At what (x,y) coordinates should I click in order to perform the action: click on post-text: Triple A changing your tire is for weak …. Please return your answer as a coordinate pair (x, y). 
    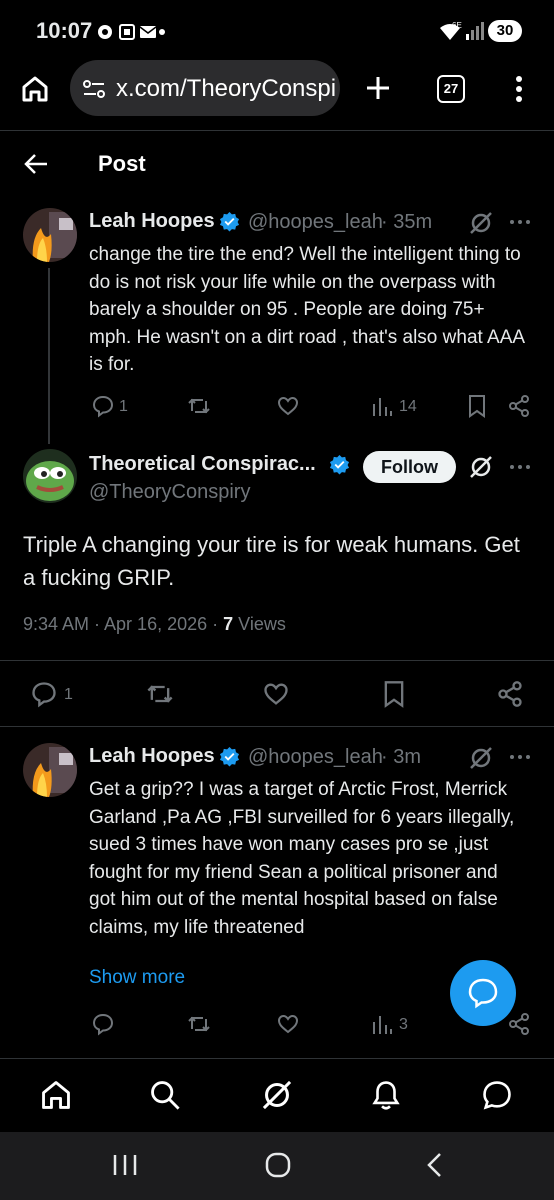
    Looking at the image, I should click on (271, 561).